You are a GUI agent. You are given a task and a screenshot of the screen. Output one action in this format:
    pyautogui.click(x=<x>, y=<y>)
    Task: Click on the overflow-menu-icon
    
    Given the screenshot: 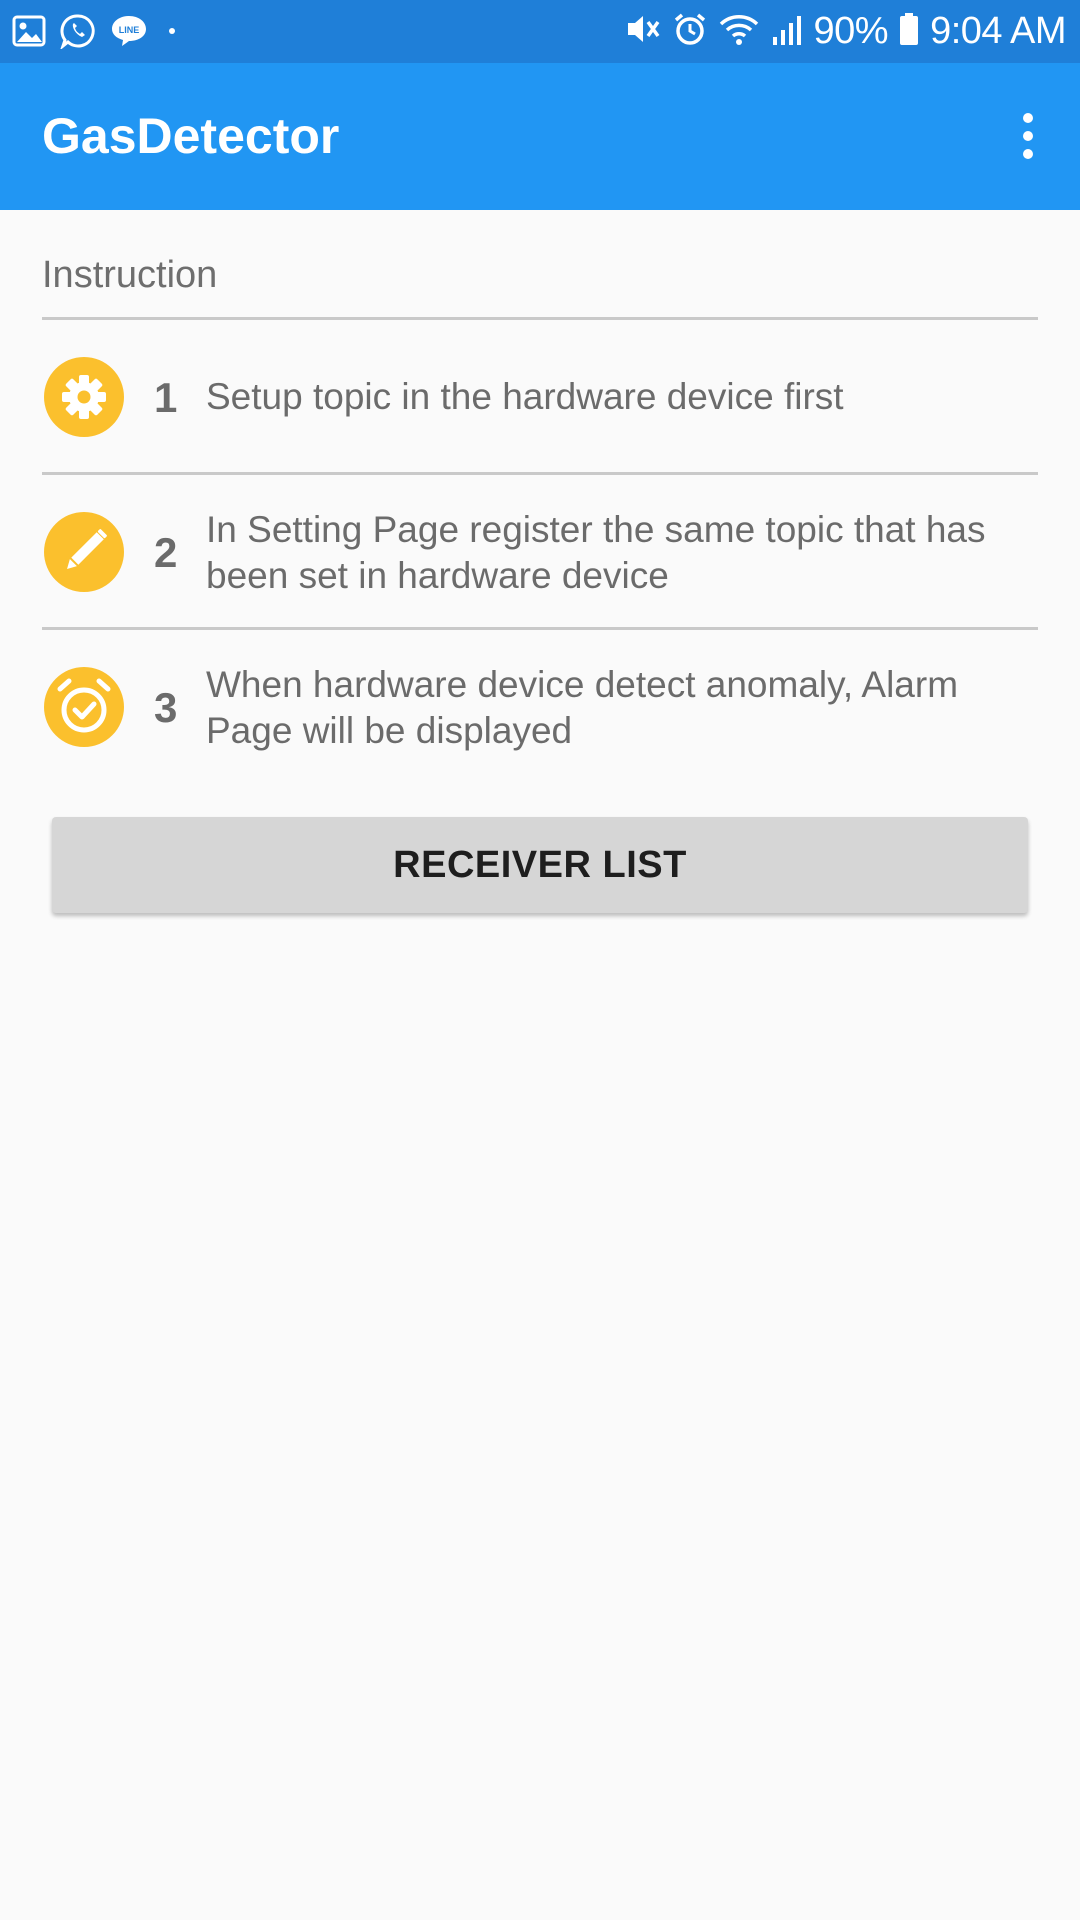 What is the action you would take?
    pyautogui.click(x=1028, y=136)
    